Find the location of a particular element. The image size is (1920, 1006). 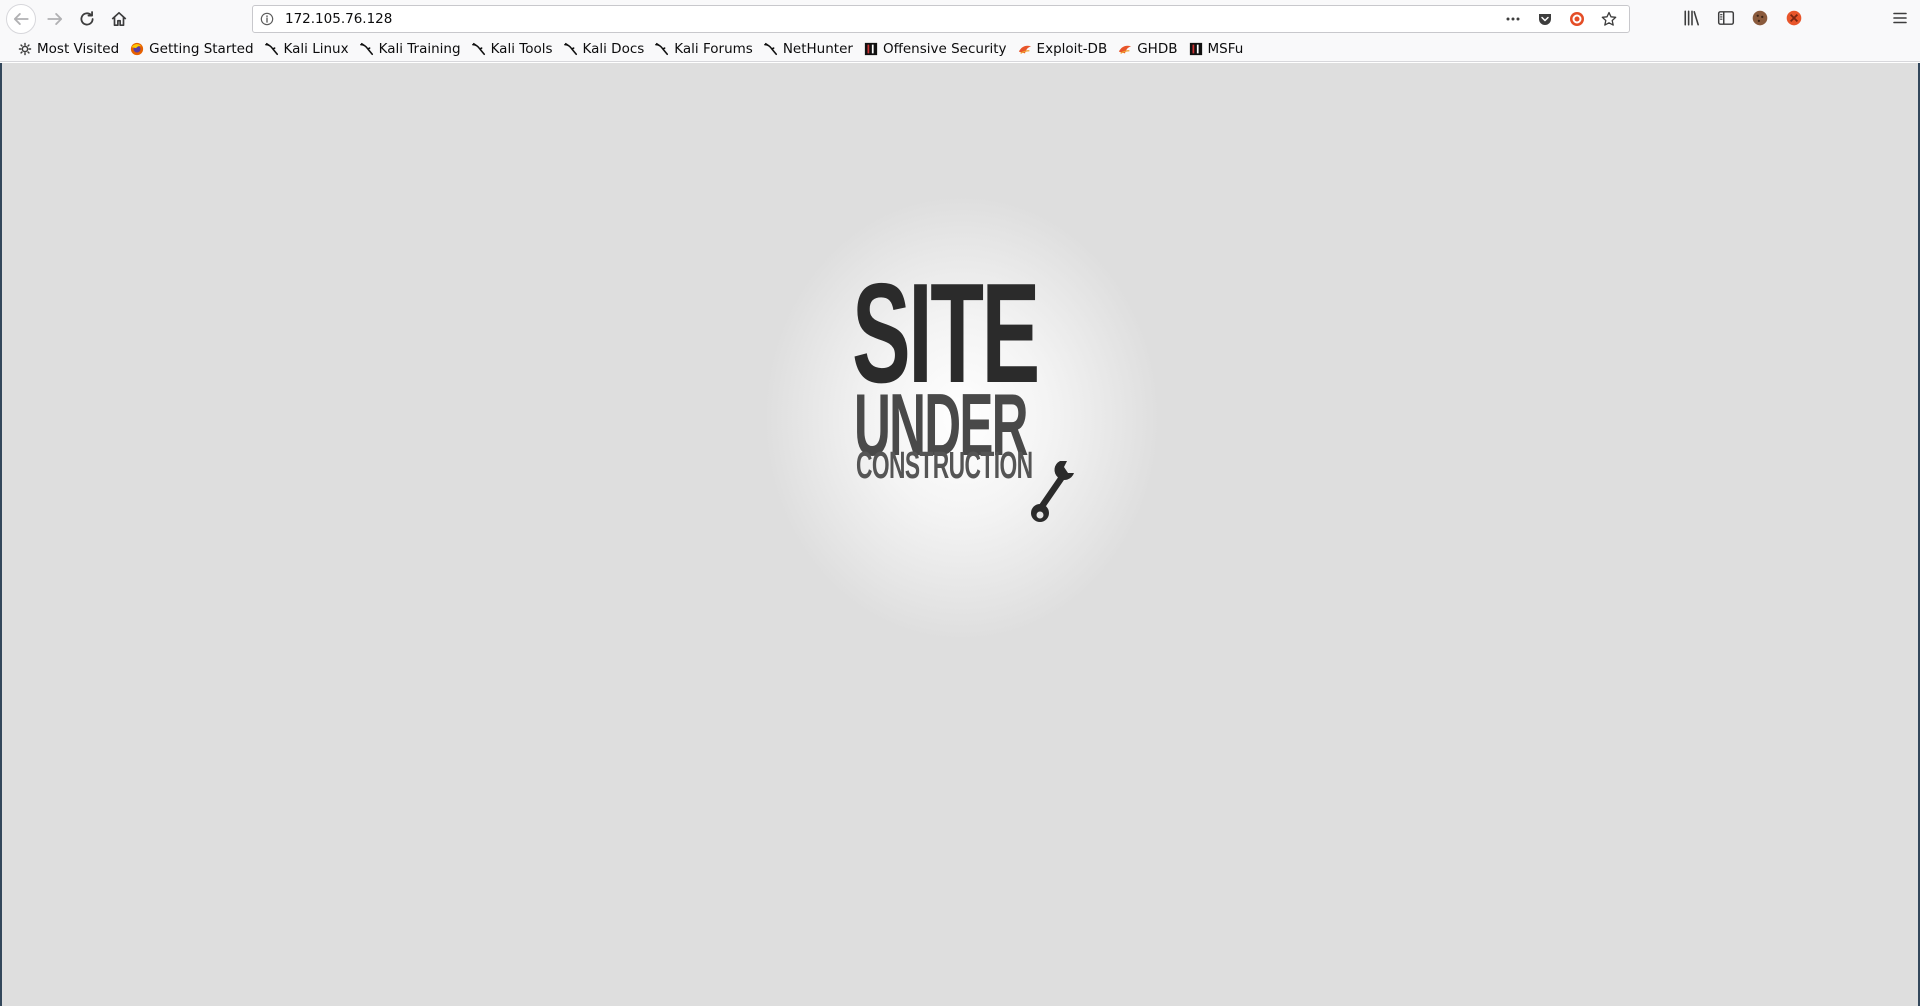

bookmark-label: Kali Linux is located at coordinates (316, 49).